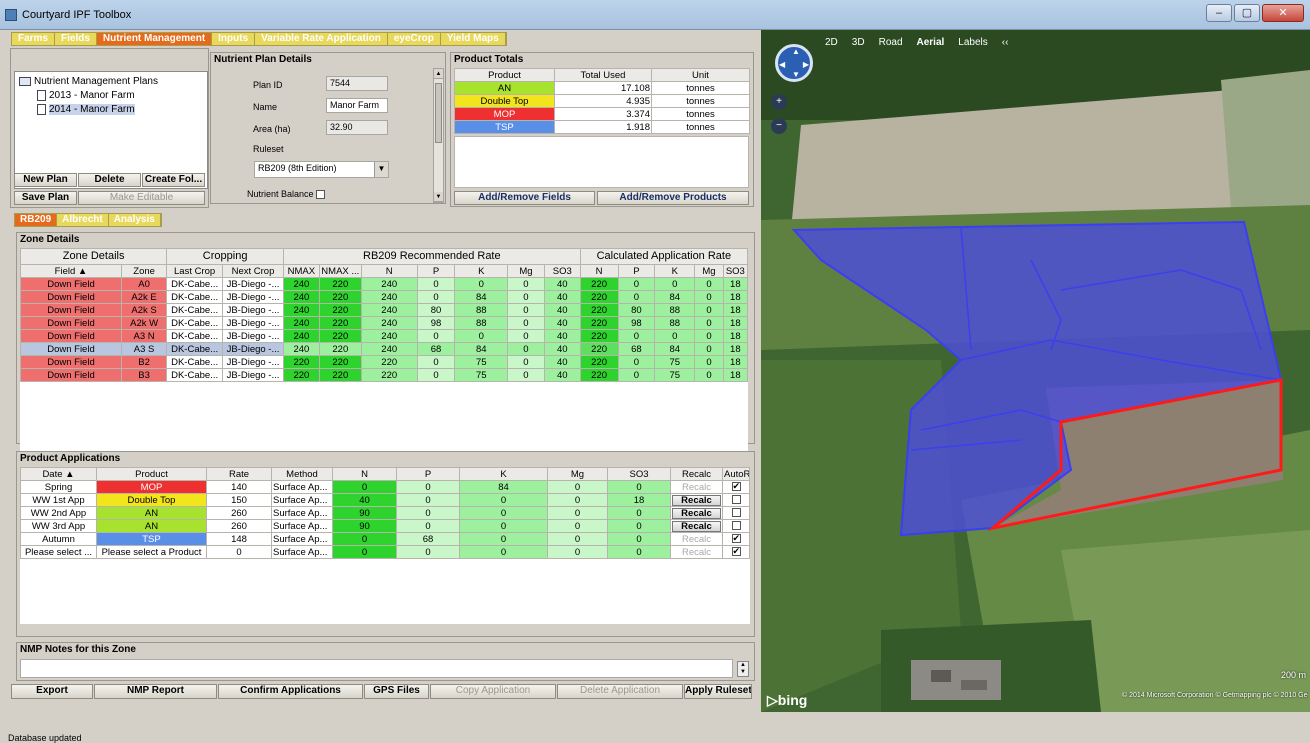  What do you see at coordinates (385, 513) in the screenshot?
I see `table-row: WW 2nd App AN 260 Surface Ap... 90 0 0 0 0 Recalc` at bounding box center [385, 513].